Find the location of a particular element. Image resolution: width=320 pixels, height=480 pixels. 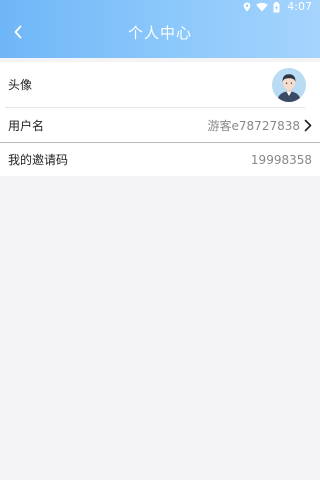

page-title: 个人中心 is located at coordinates (159, 33).